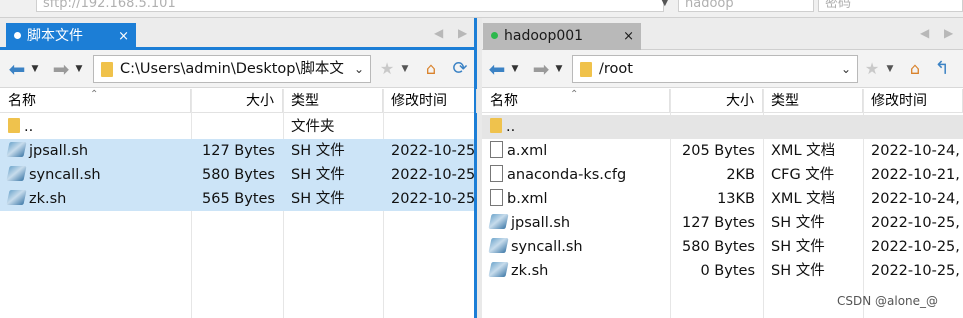 The image size is (963, 318). What do you see at coordinates (722, 127) in the screenshot?
I see `list-item-parent: ..` at bounding box center [722, 127].